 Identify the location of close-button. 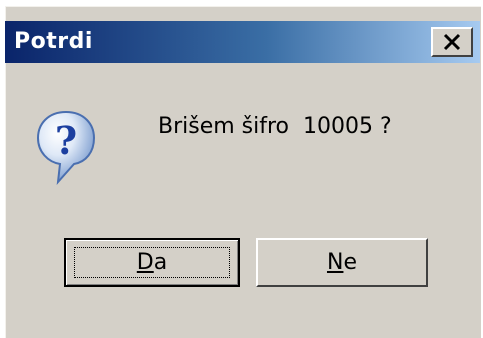
(452, 42).